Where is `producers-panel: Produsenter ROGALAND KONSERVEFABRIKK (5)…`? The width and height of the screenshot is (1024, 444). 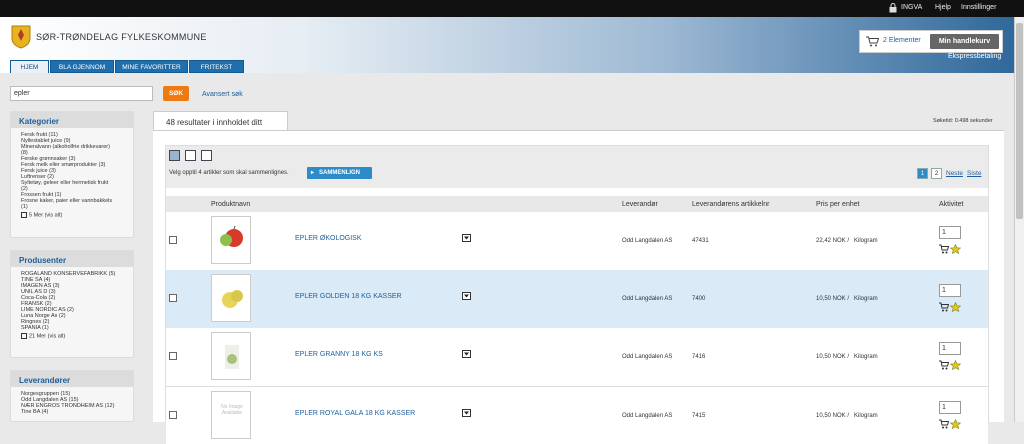 producers-panel: Produsenter ROGALAND KONSERVEFABRIKK (5)… is located at coordinates (72, 304).